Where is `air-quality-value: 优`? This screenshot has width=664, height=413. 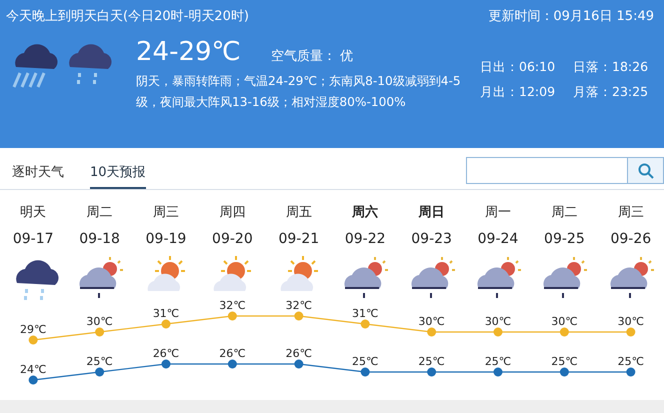 air-quality-value: 优 is located at coordinates (346, 56).